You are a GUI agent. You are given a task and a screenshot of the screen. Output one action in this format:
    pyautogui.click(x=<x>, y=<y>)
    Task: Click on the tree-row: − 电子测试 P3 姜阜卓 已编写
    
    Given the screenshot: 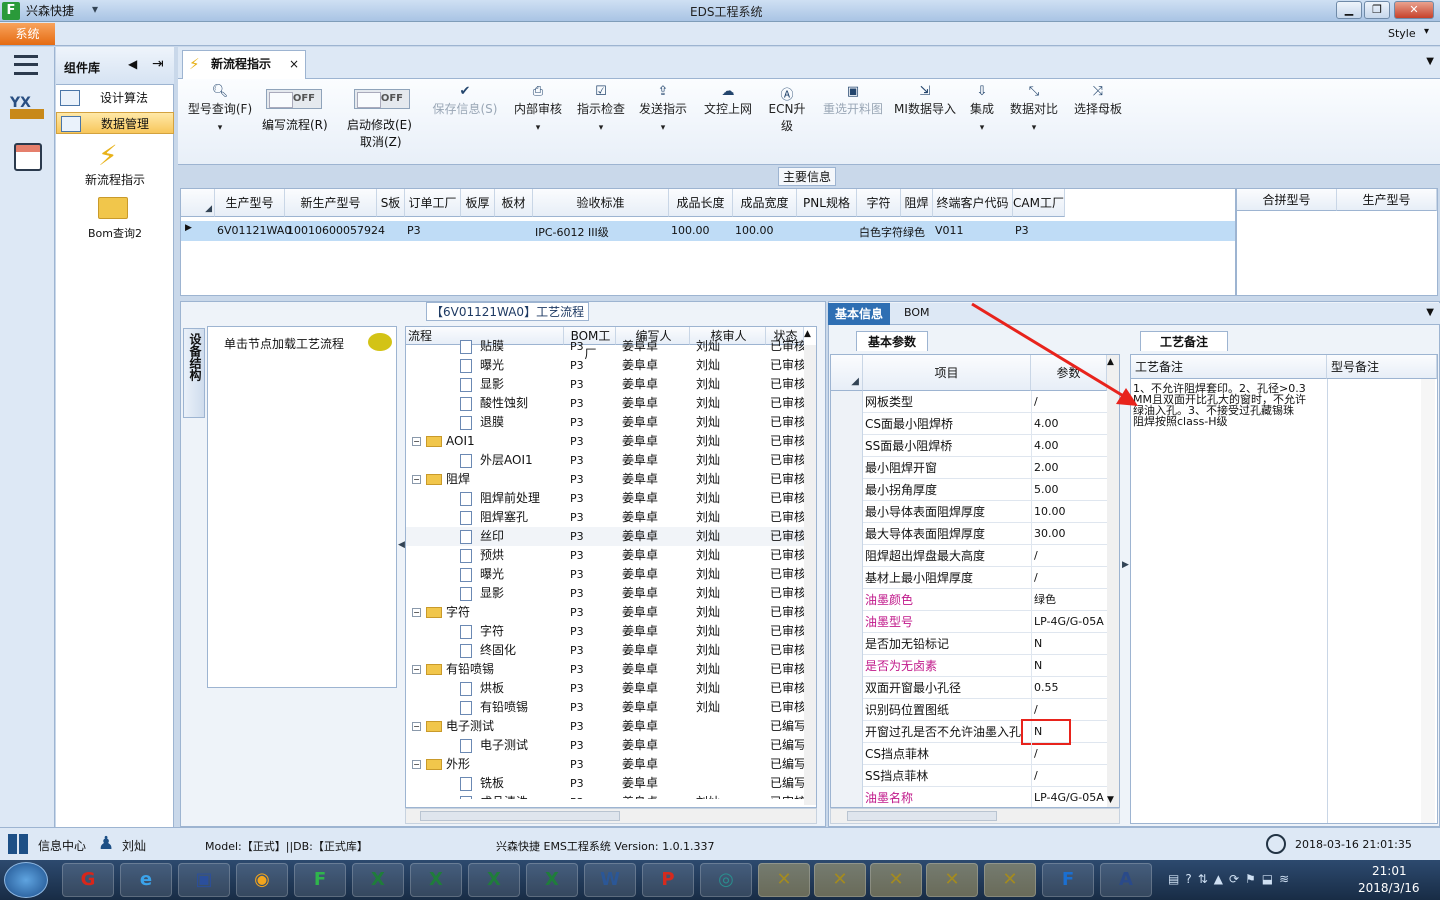 What is the action you would take?
    pyautogui.click(x=605, y=726)
    